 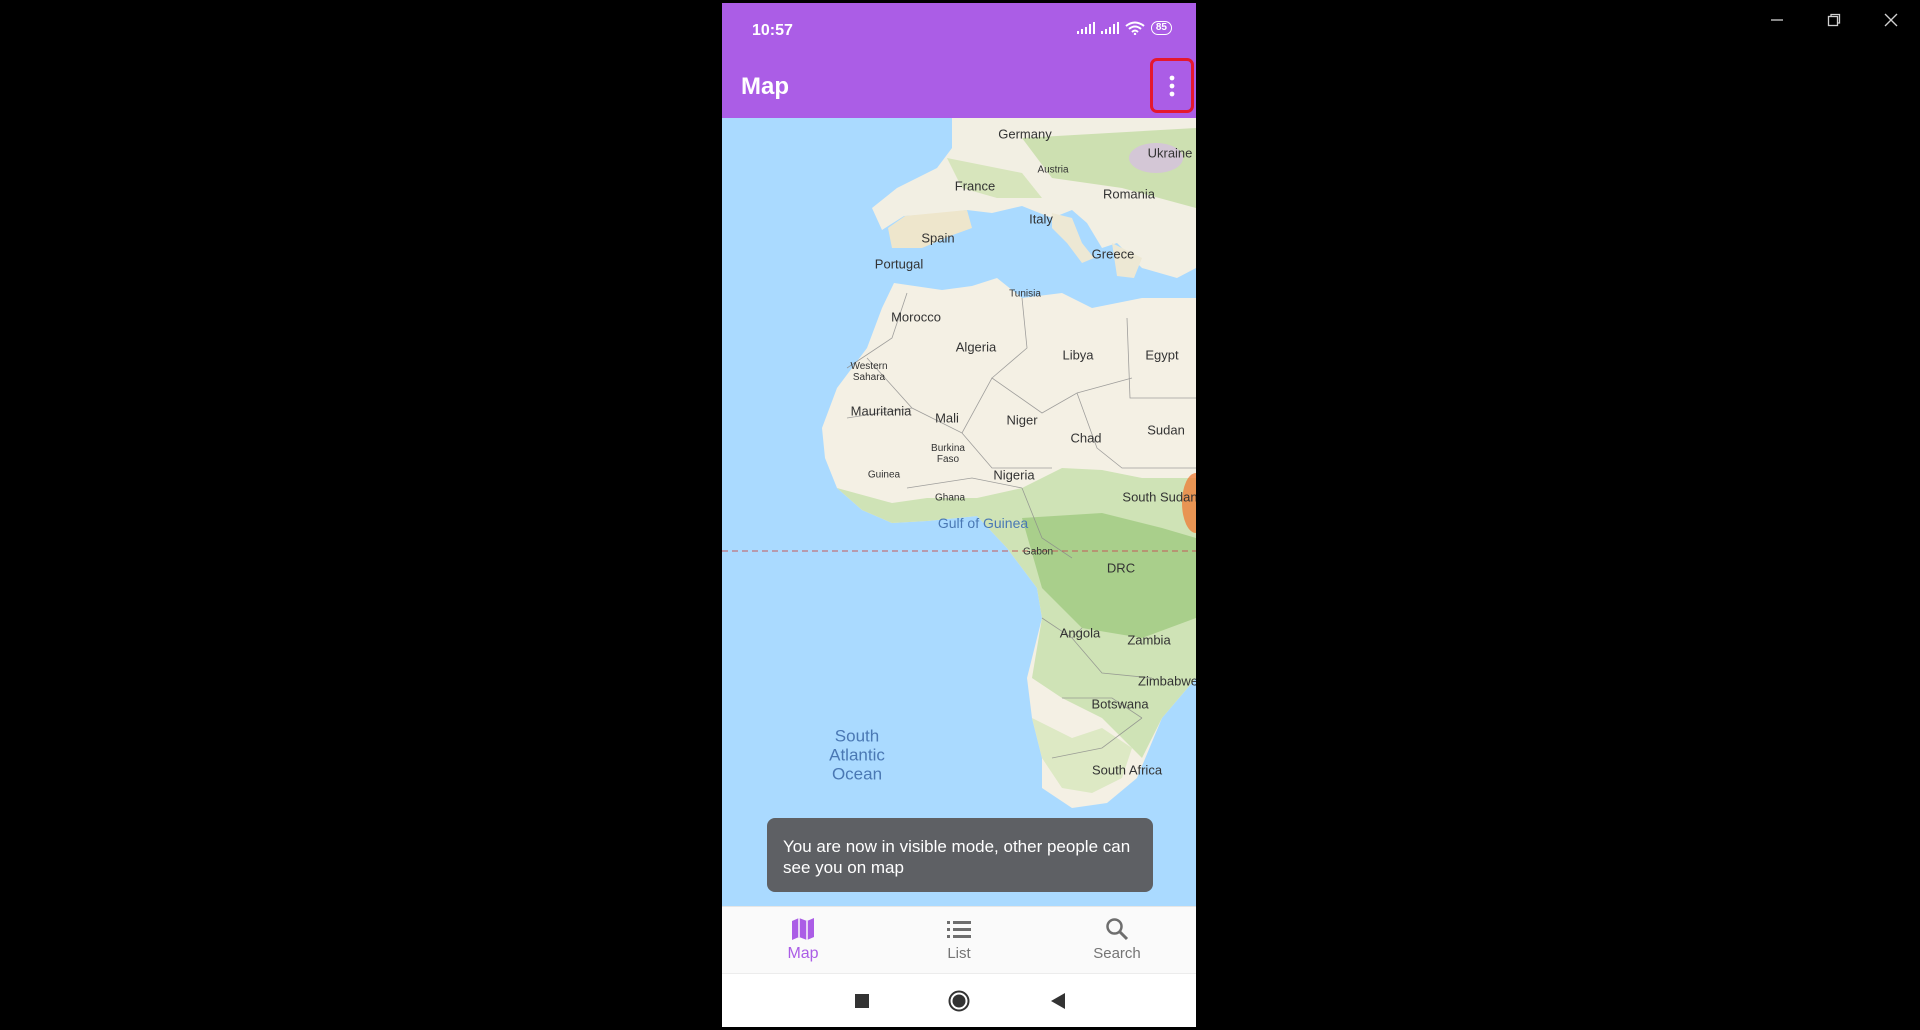 What do you see at coordinates (1041, 219) in the screenshot?
I see `map-label-italy: Italy` at bounding box center [1041, 219].